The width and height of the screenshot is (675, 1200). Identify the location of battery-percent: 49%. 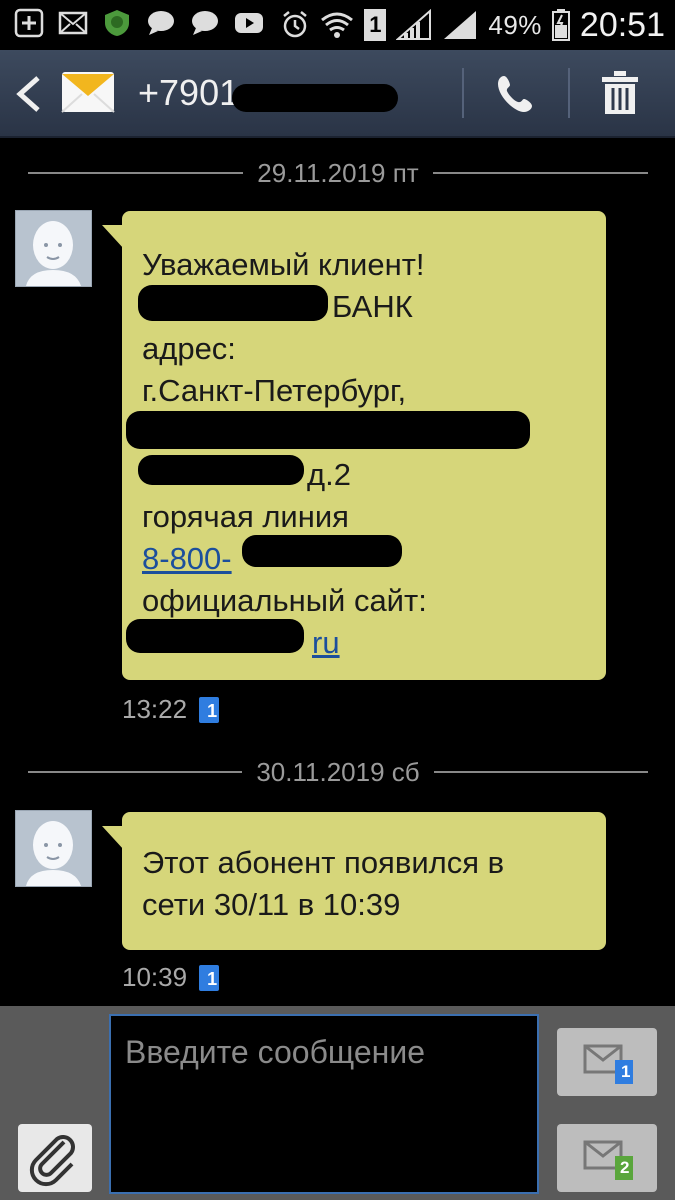
(515, 24).